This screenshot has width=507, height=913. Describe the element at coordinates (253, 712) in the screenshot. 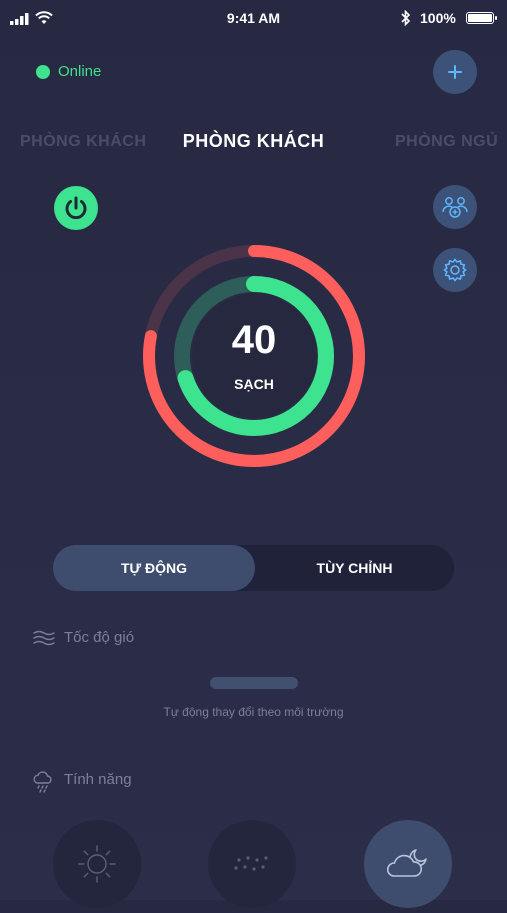

I see `wind-auto-hint: Tự động thay đổi theo môi trường` at that location.